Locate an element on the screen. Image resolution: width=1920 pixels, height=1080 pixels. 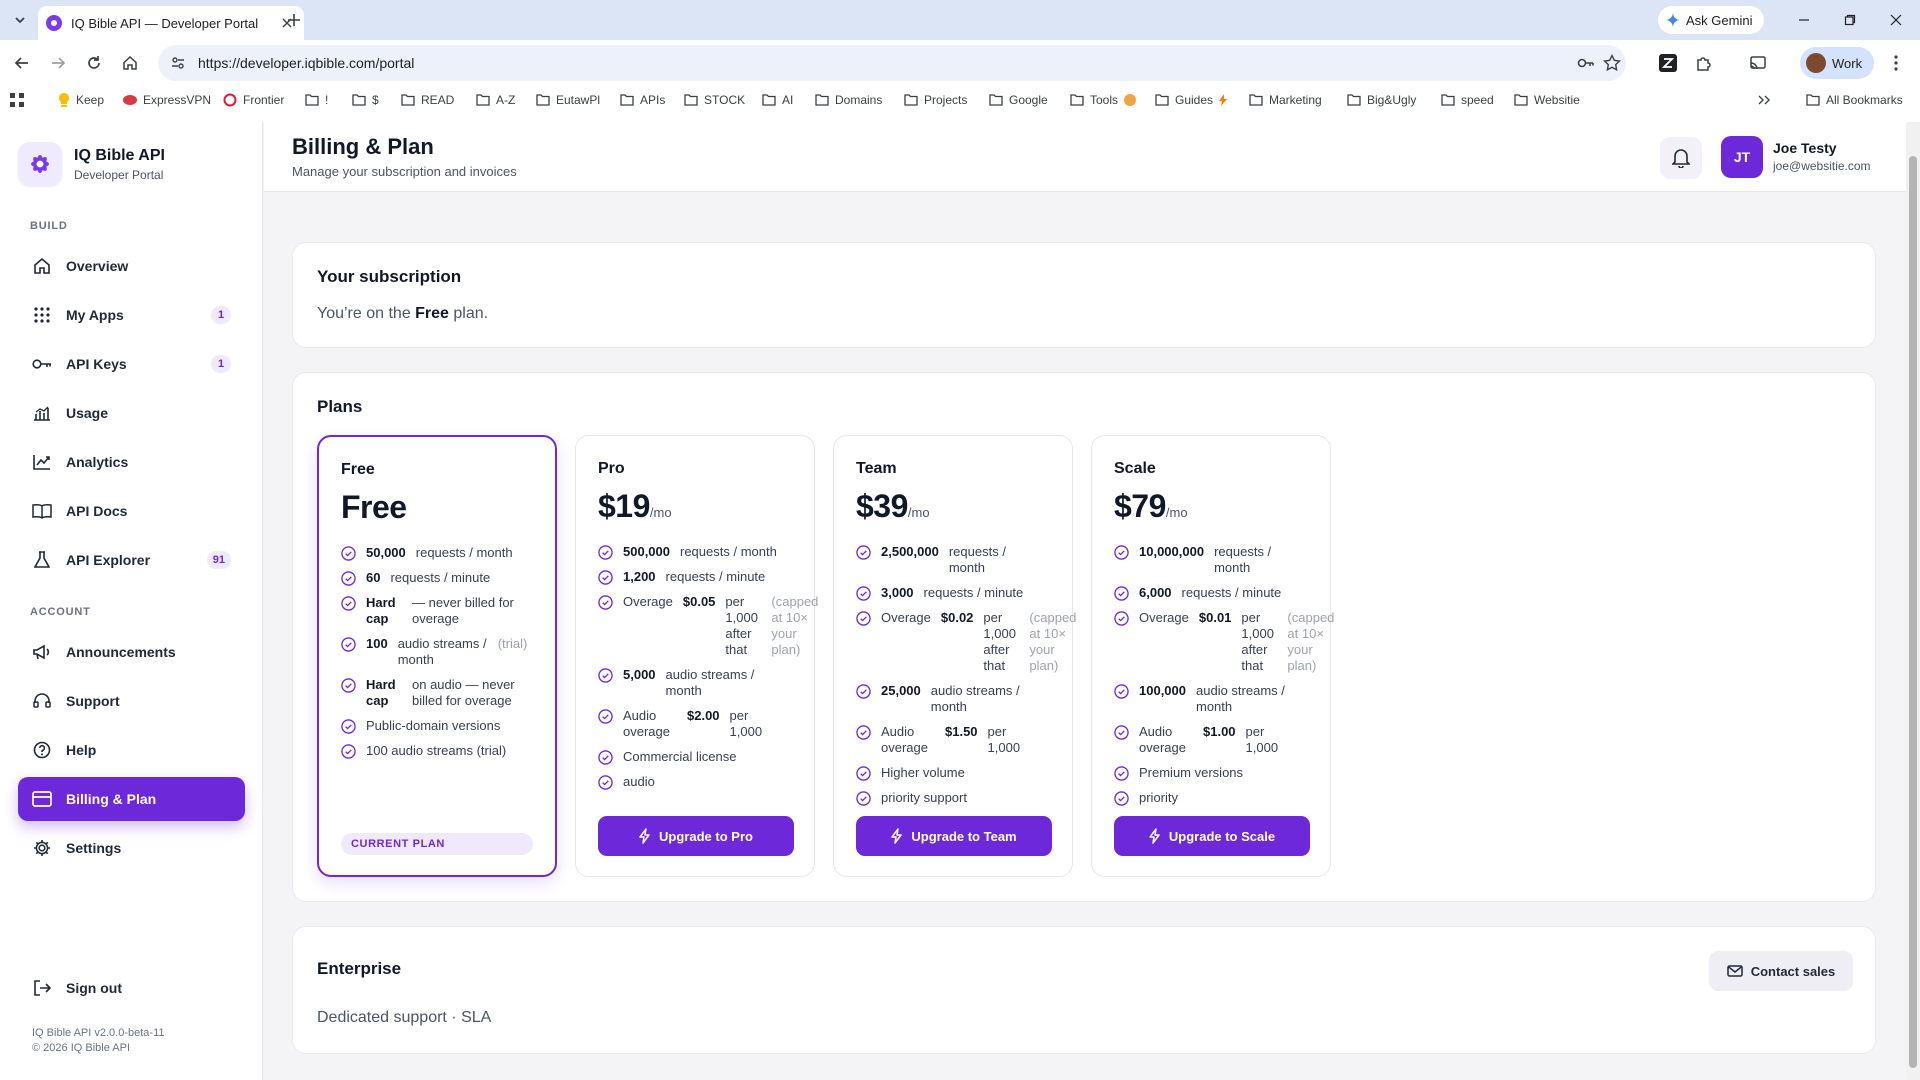
tab-search-chevron-icon is located at coordinates (20, 20).